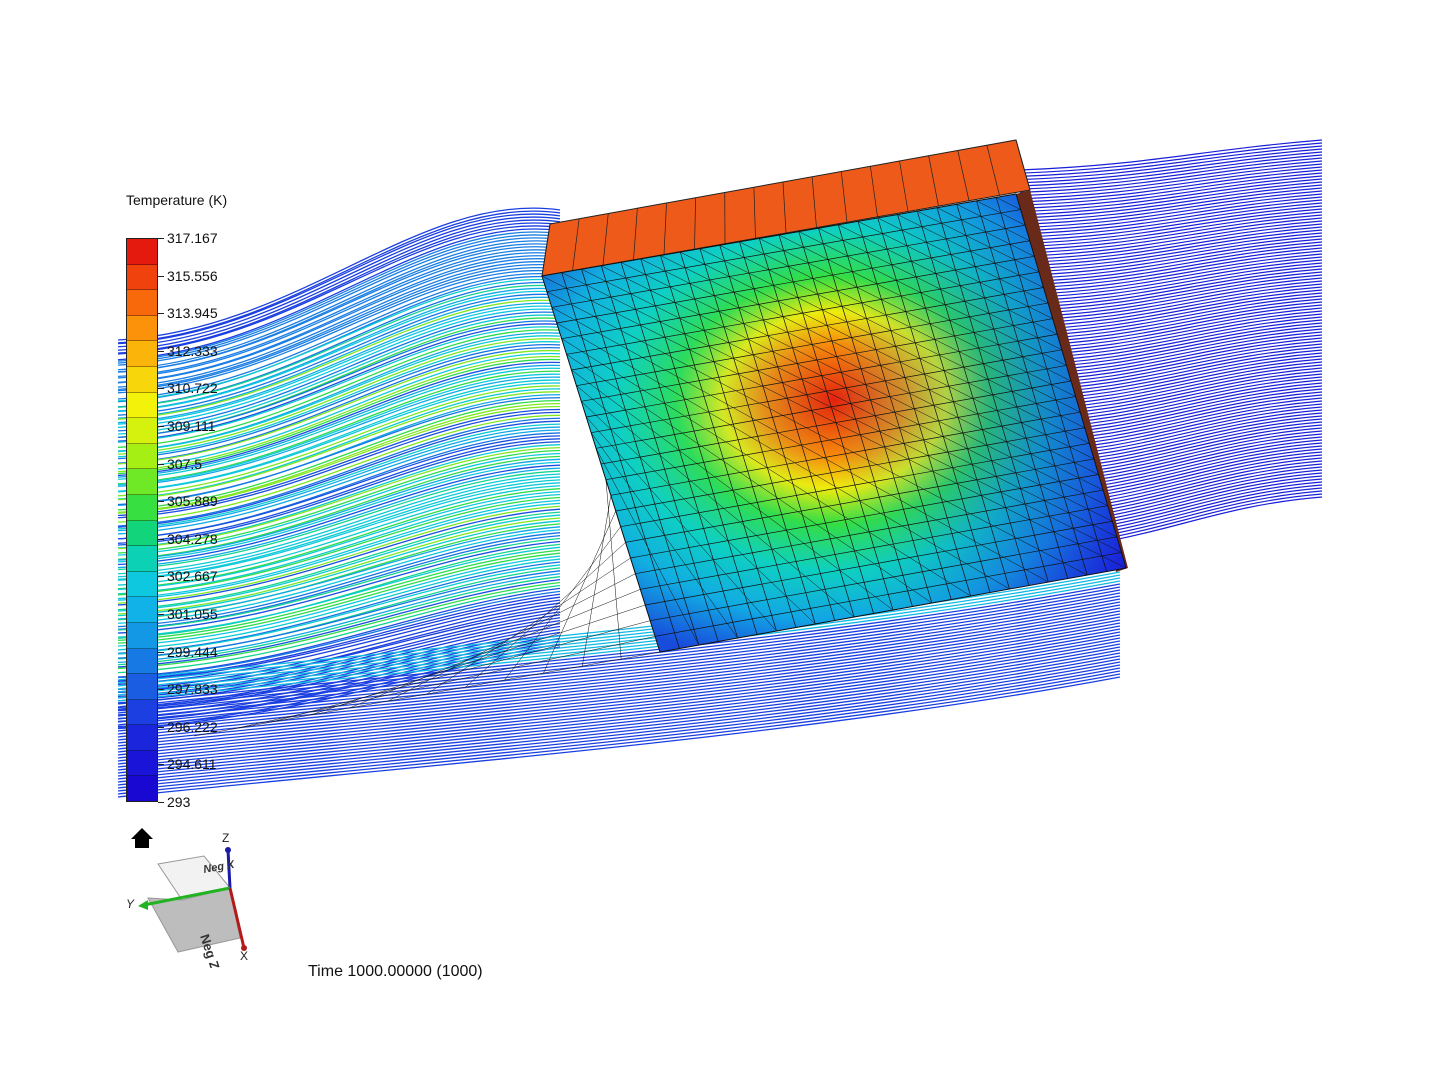 This screenshot has width=1440, height=1080. Describe the element at coordinates (192, 576) in the screenshot. I see `legend-tick-label: 302.667` at that location.